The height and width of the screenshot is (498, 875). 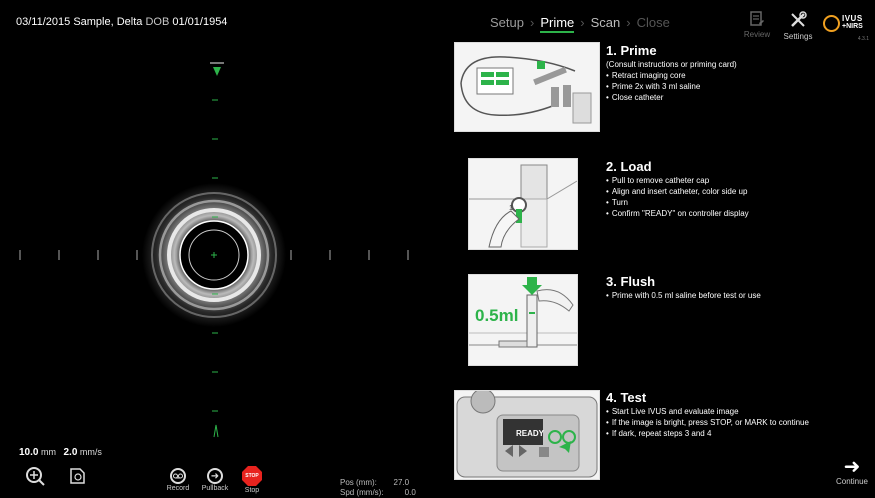 I want to click on top-marker-icon, so click(x=217, y=71).